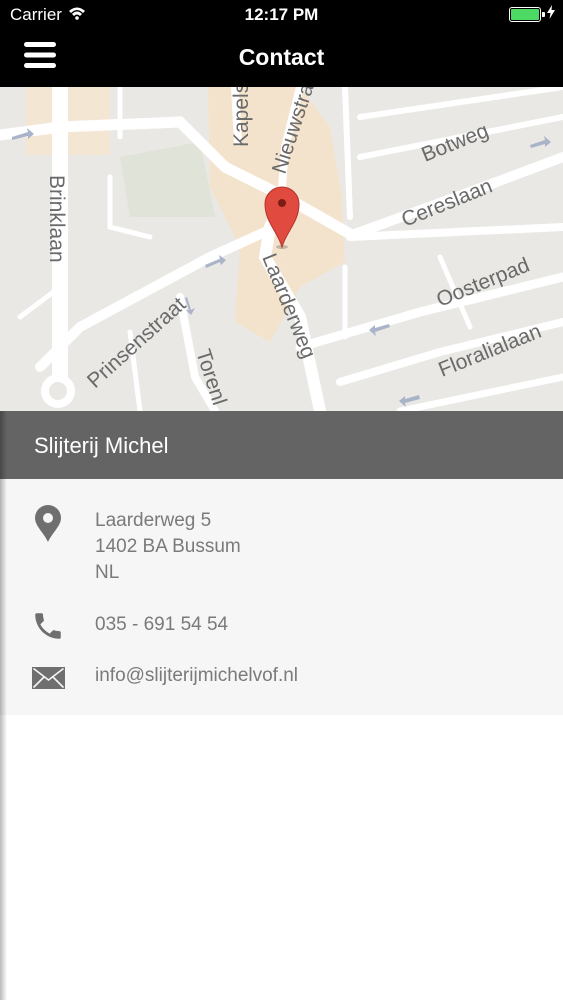 This screenshot has height=1000, width=563. I want to click on status-bar: Carrier 12:17 PM, so click(281, 14).